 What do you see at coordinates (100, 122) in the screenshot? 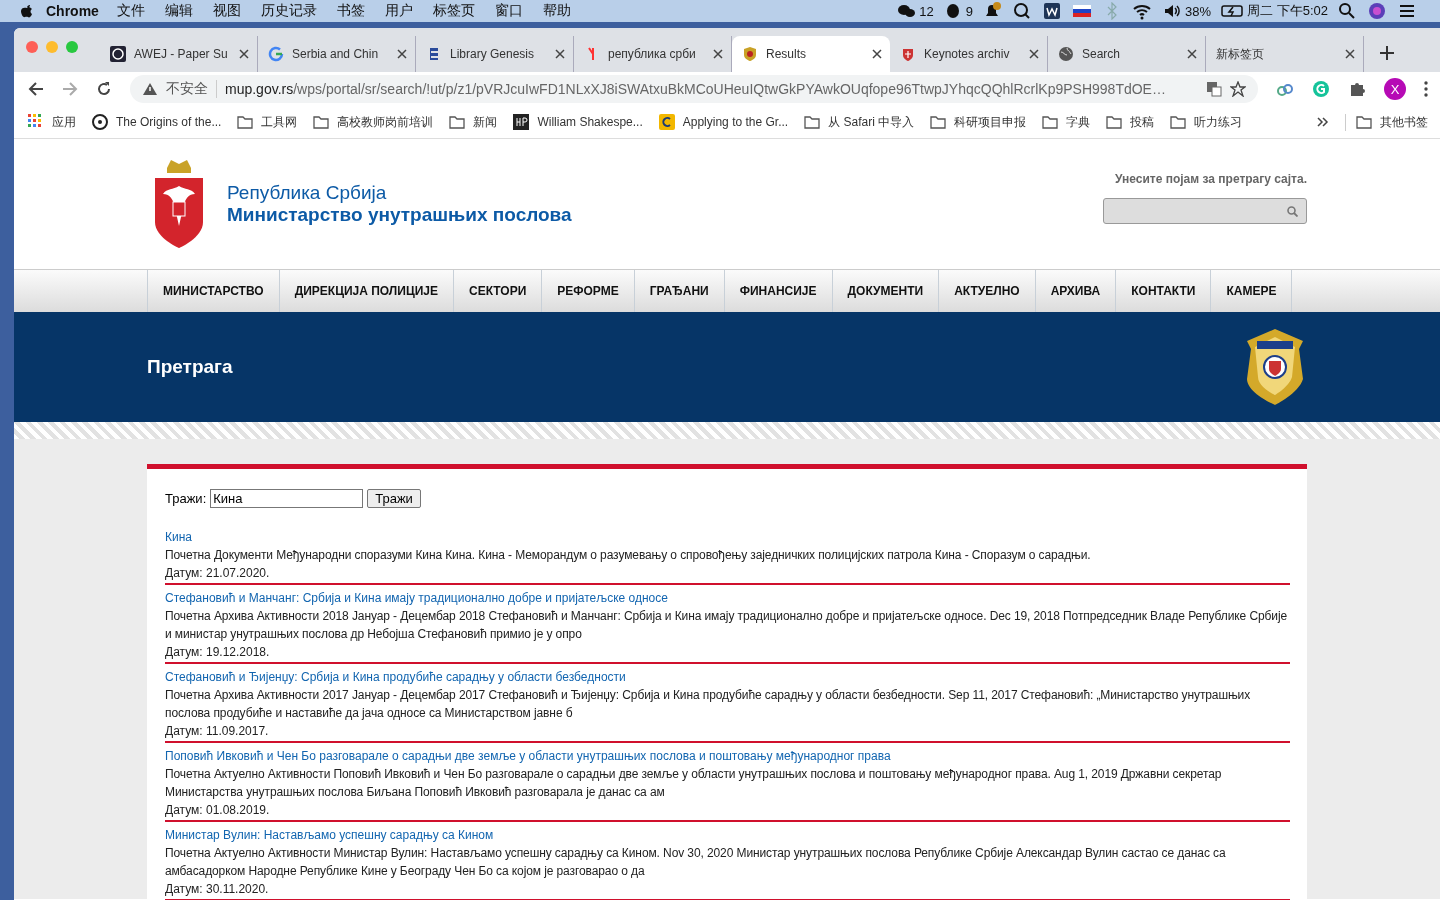
I see `compass-icon` at bounding box center [100, 122].